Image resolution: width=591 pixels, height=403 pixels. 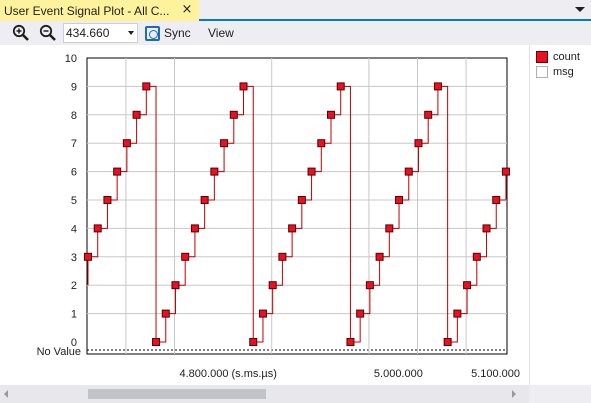 What do you see at coordinates (514, 394) in the screenshot?
I see `scroll-right-arrow-icon` at bounding box center [514, 394].